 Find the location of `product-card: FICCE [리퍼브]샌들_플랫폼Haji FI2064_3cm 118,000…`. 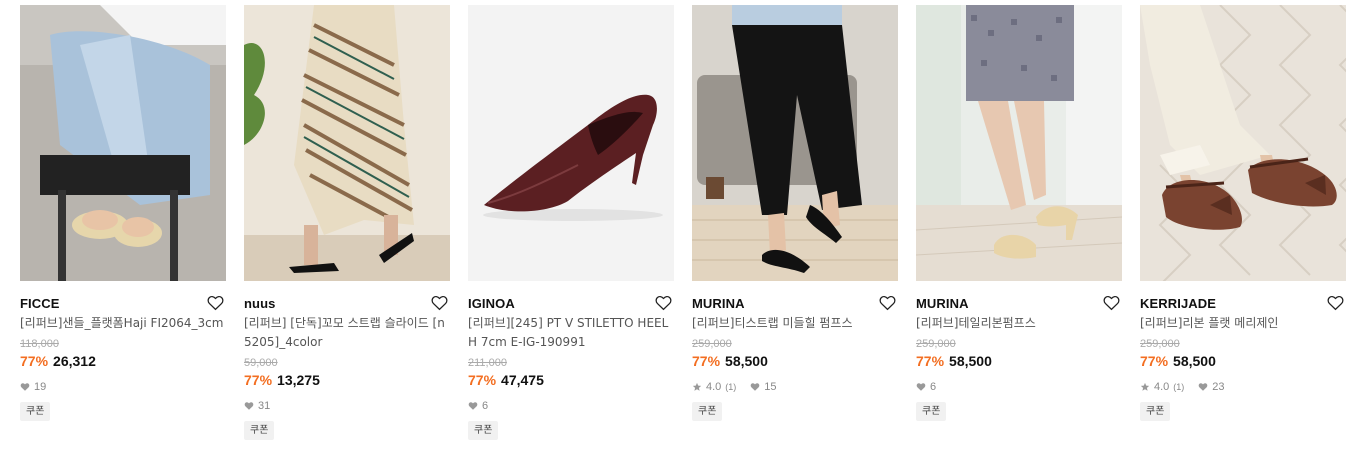

product-card: FICCE [리퍼브]샌들_플랫폼Haji FI2064_3cm 118,000… is located at coordinates (123, 222).